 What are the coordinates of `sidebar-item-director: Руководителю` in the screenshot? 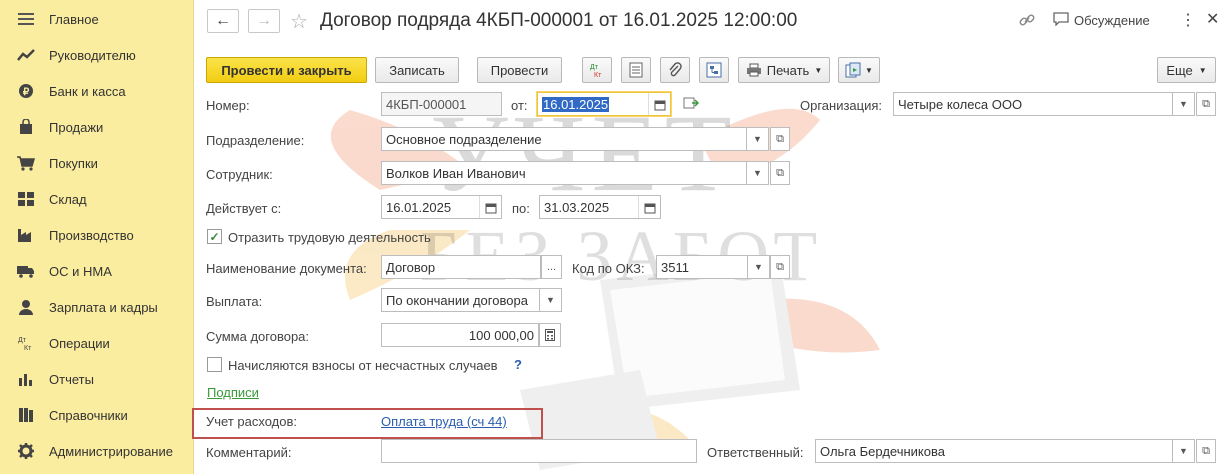 It's located at (97, 55).